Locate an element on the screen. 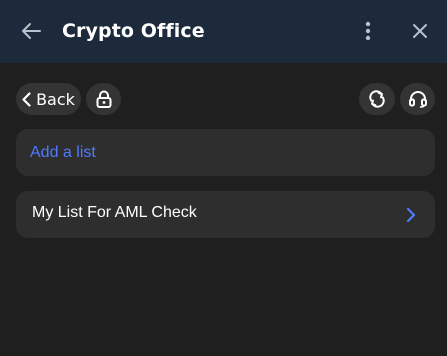 This screenshot has width=447, height=356. chevron-left-icon is located at coordinates (26, 99).